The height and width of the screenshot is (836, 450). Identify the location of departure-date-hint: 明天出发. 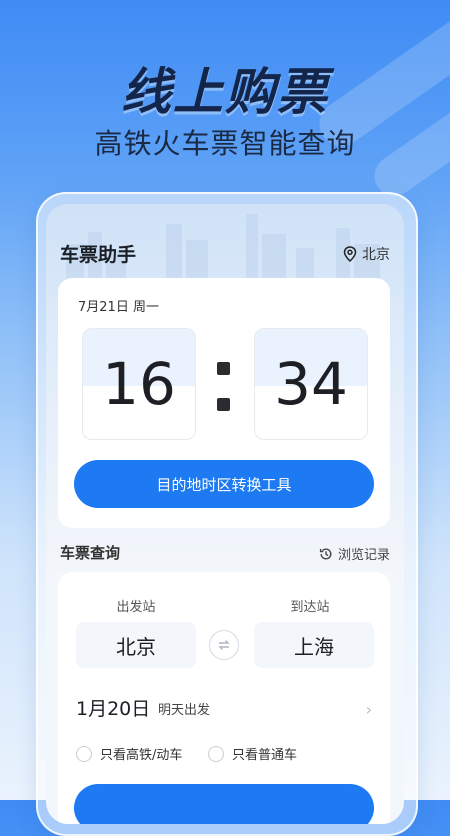
(184, 710).